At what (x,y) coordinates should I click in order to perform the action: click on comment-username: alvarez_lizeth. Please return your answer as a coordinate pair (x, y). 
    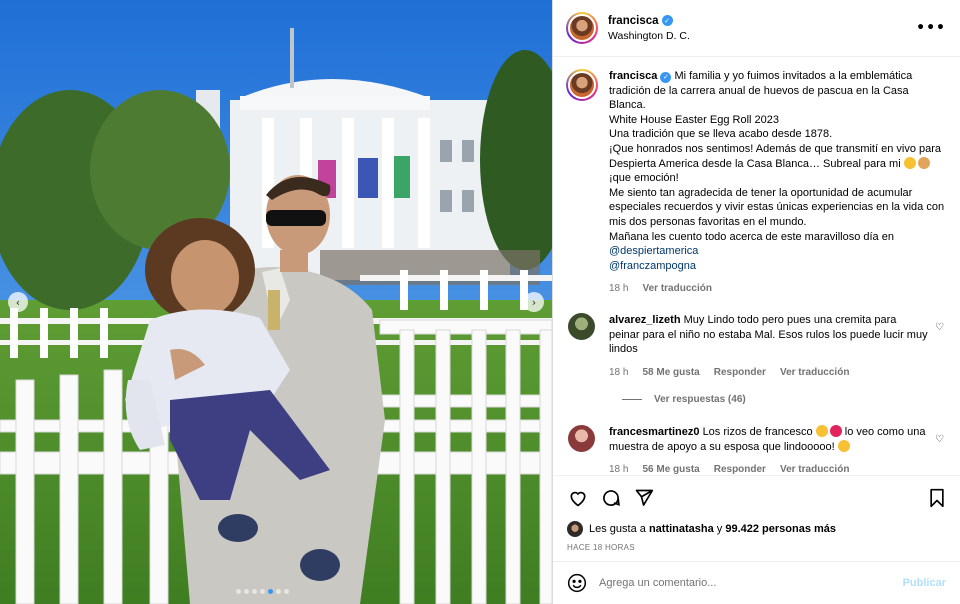
    Looking at the image, I should click on (645, 320).